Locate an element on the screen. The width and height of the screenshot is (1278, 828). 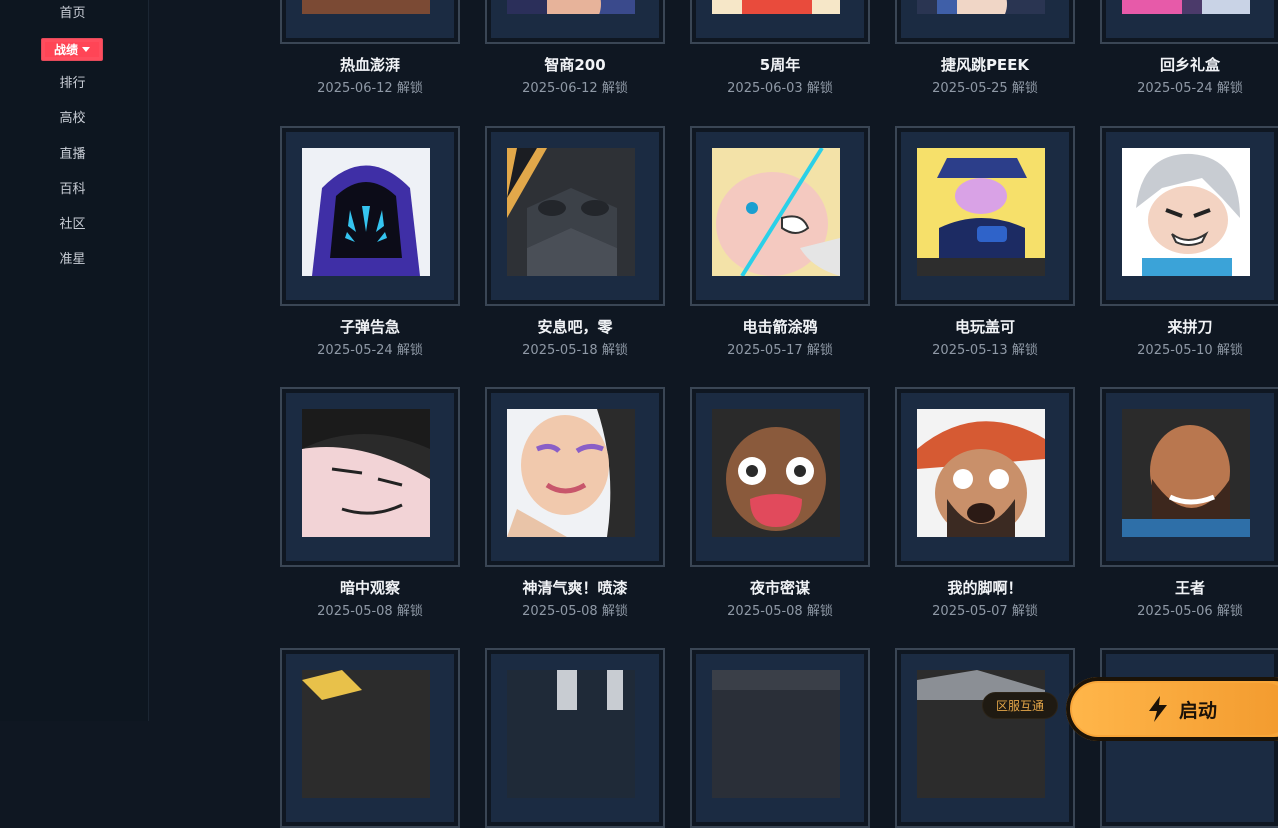
spray-date: 2025-05-18 解锁 is located at coordinates (575, 350).